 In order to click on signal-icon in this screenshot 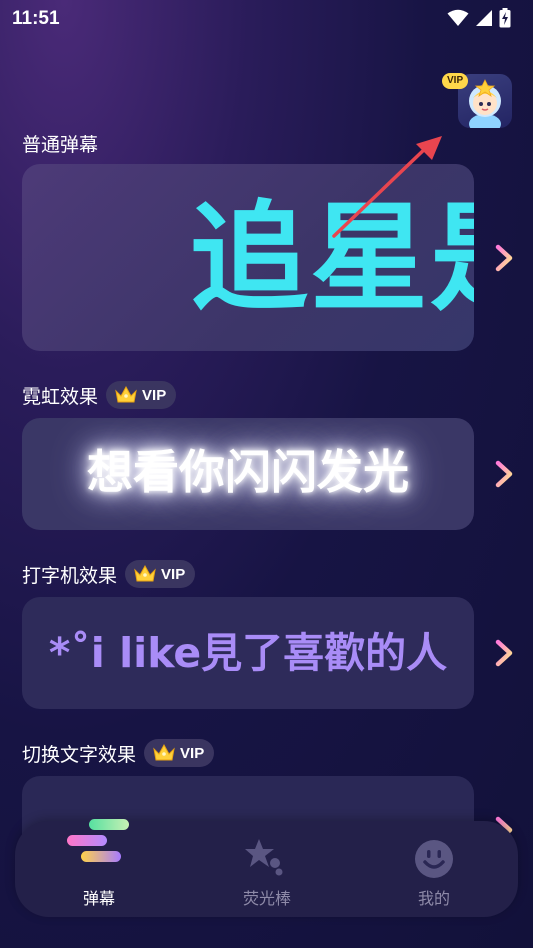, I will do `click(484, 18)`.